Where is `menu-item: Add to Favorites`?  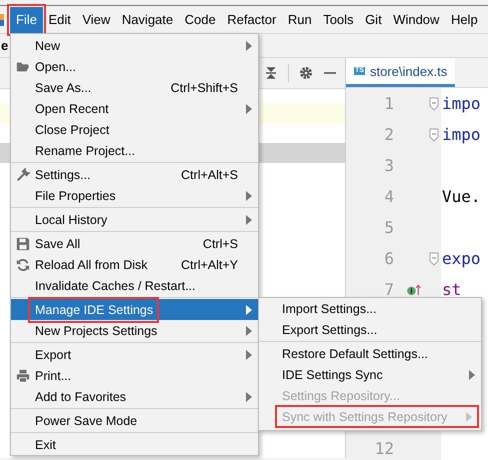
menu-item: Add to Favorites is located at coordinates (134, 396).